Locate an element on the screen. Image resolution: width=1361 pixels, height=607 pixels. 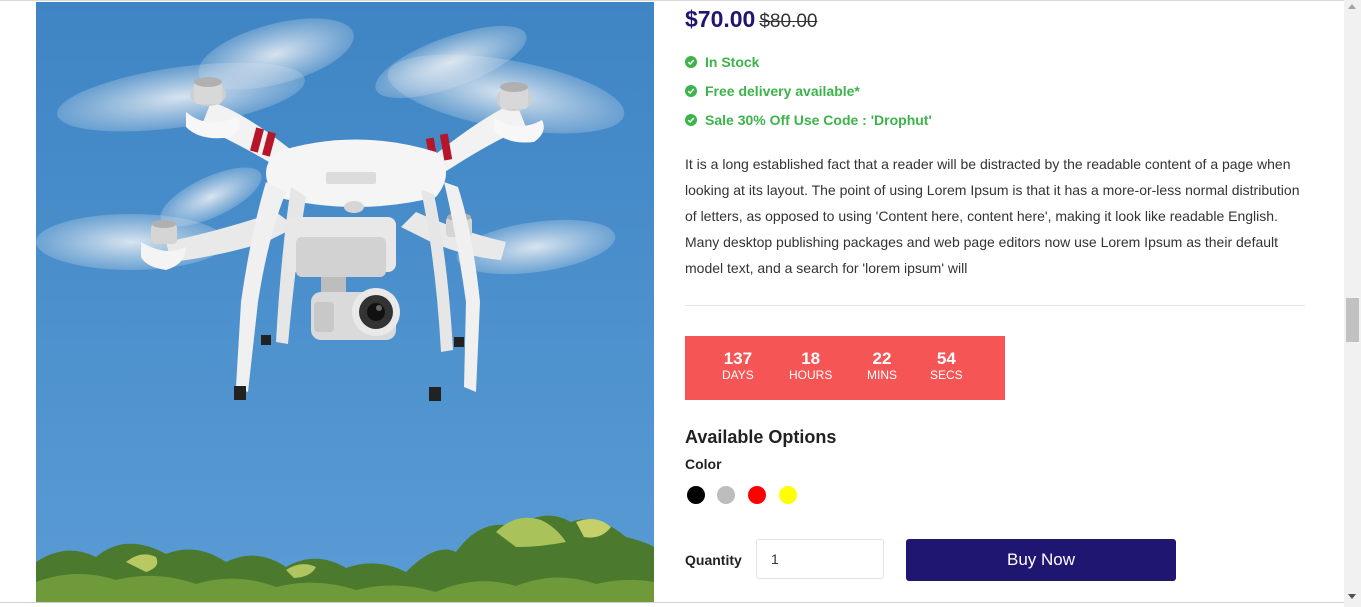
price-row: $70.00 $80.00 is located at coordinates (751, 19).